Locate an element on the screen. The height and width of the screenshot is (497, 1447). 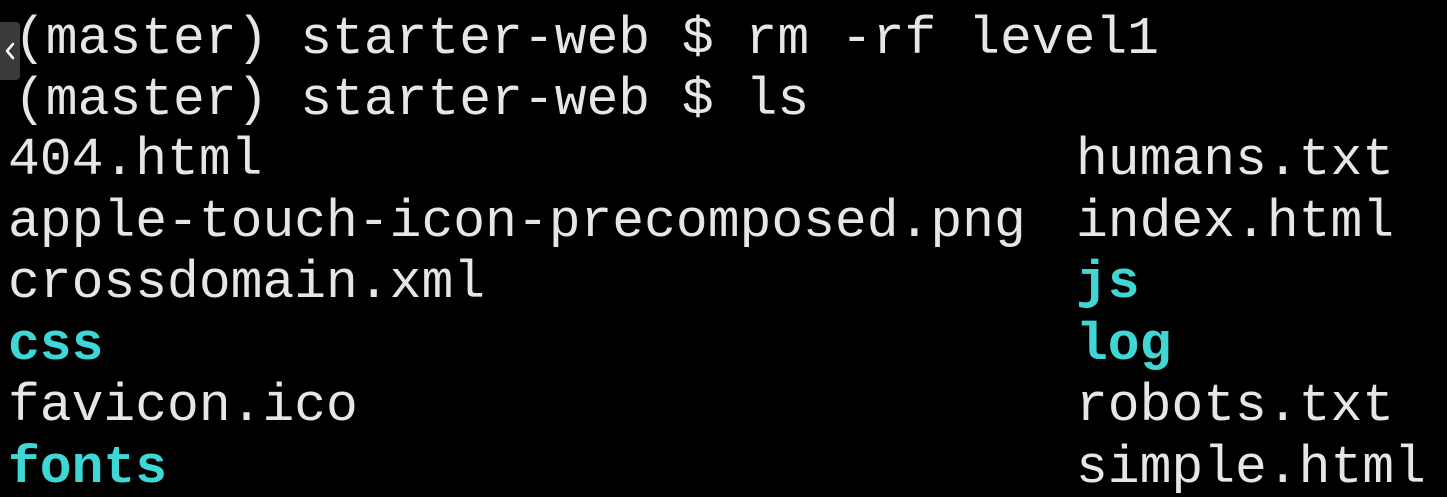
directory-entry: log is located at coordinates (1124, 344).